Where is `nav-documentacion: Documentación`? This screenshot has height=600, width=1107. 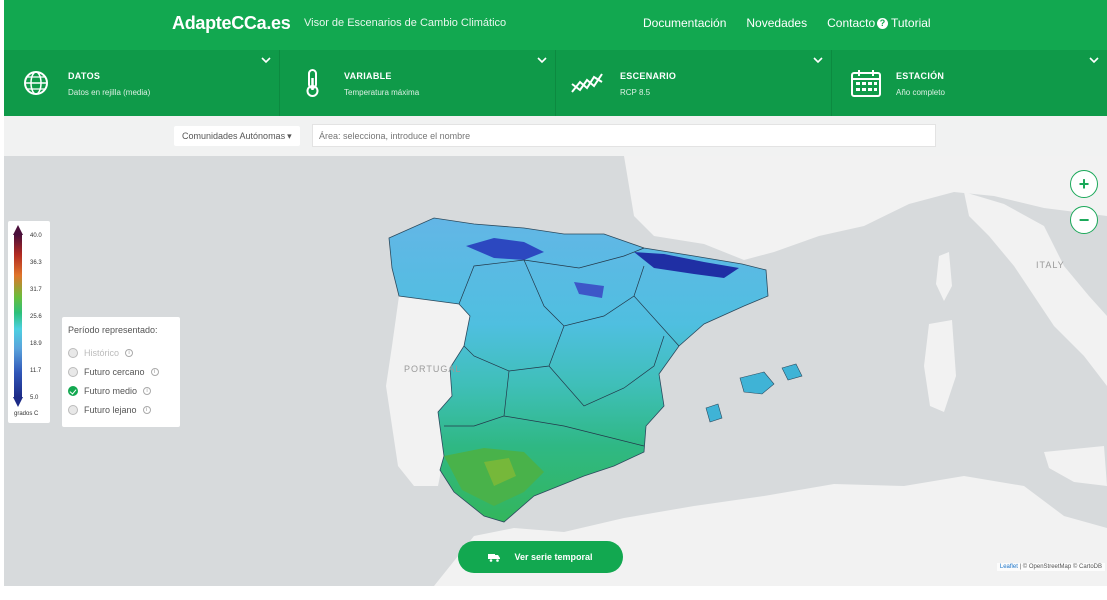 nav-documentacion: Documentación is located at coordinates (684, 23).